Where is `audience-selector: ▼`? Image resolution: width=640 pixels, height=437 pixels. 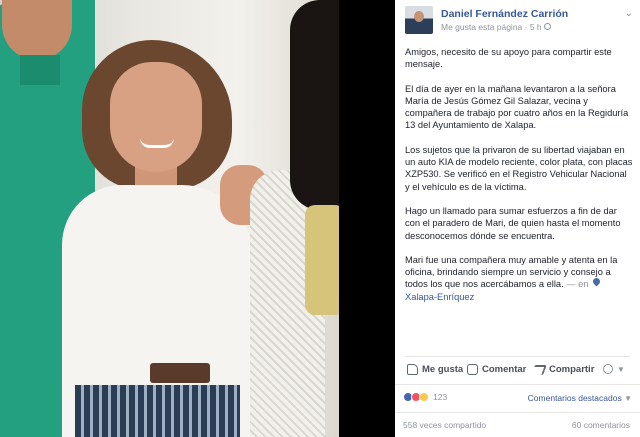 audience-selector: ▼ is located at coordinates (614, 369).